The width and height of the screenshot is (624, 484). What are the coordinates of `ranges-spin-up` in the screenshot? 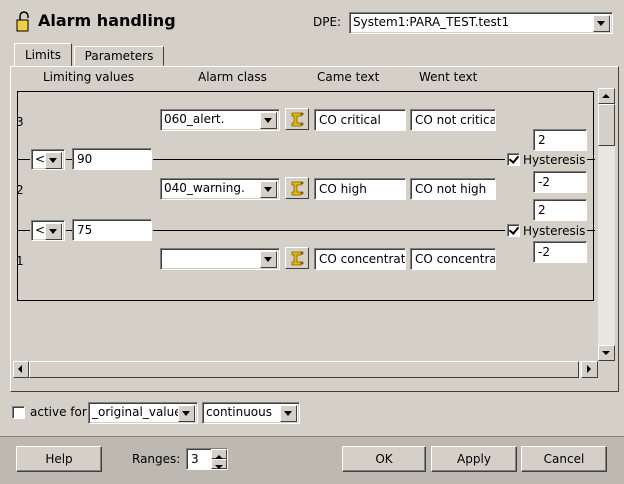 It's located at (219, 454).